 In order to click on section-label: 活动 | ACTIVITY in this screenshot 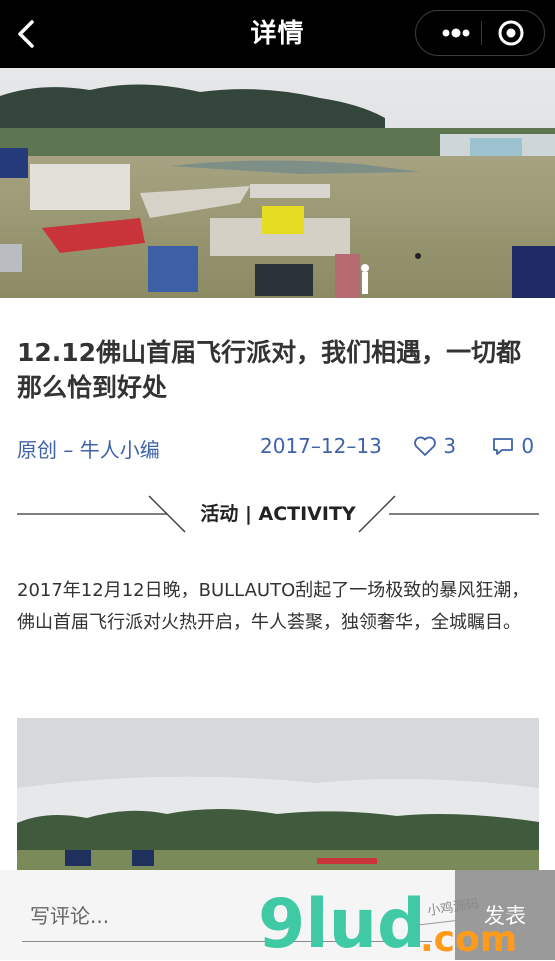, I will do `click(278, 514)`.